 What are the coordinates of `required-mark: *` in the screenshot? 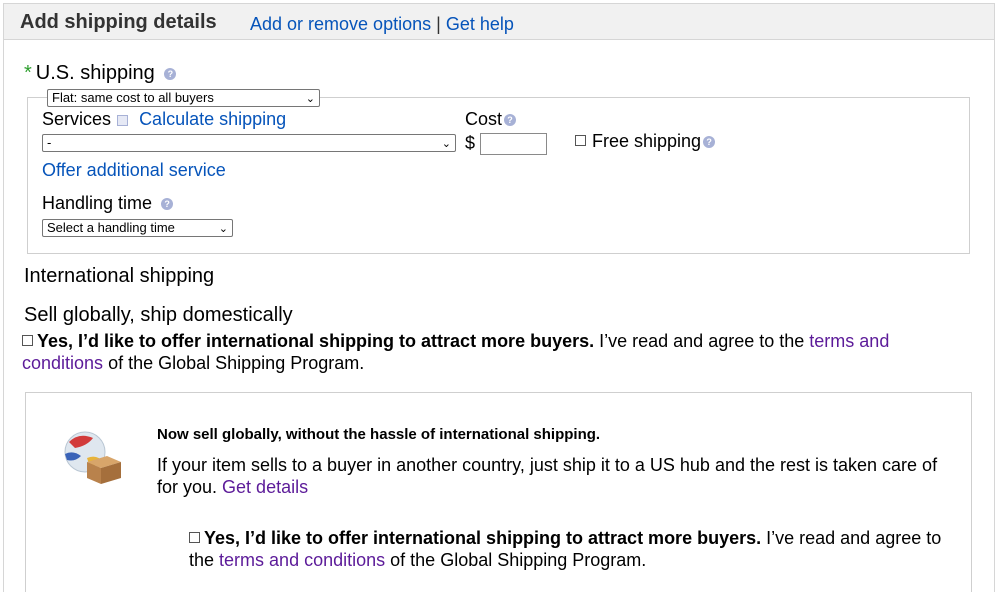 It's located at (28, 73).